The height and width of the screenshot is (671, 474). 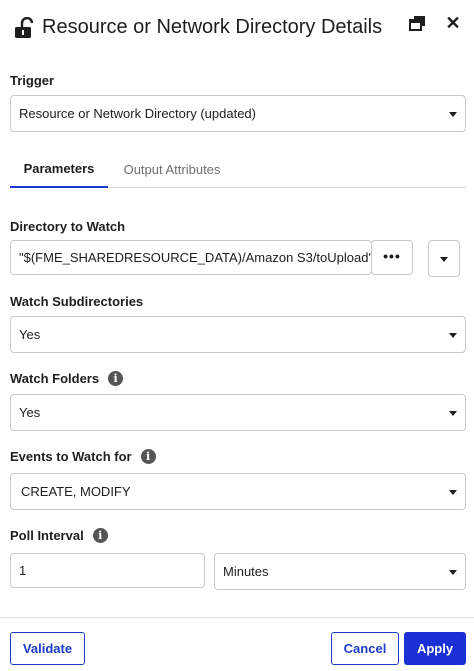 What do you see at coordinates (68, 226) in the screenshot?
I see `directory-label: Directory to Watch` at bounding box center [68, 226].